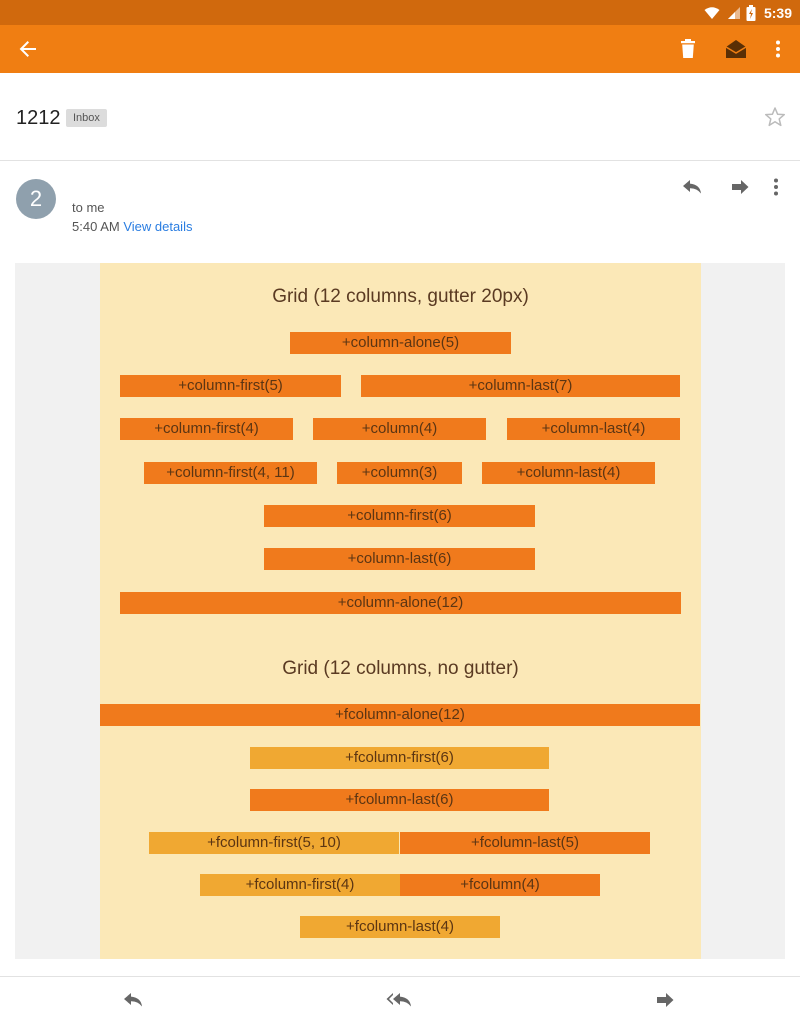 This screenshot has width=800, height=1013. I want to click on arrow-back-icon, so click(27, 49).